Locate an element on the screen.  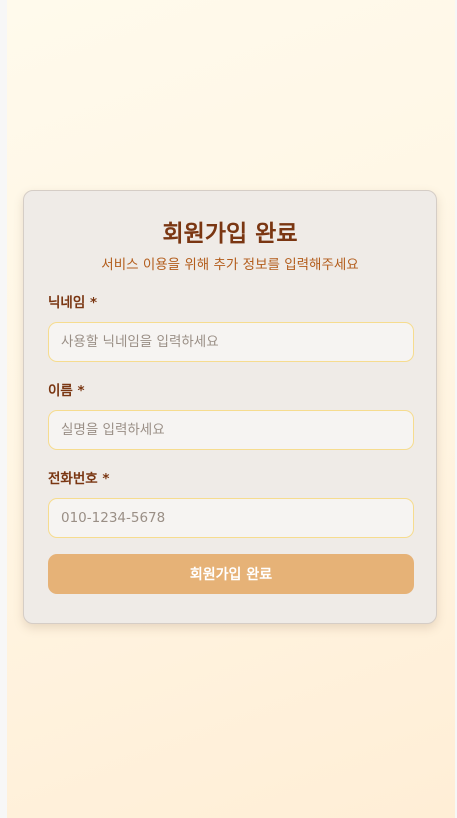
card-subtitle: 서비스 이용을 위해 추가 정보를 입력해주세요 is located at coordinates (230, 265).